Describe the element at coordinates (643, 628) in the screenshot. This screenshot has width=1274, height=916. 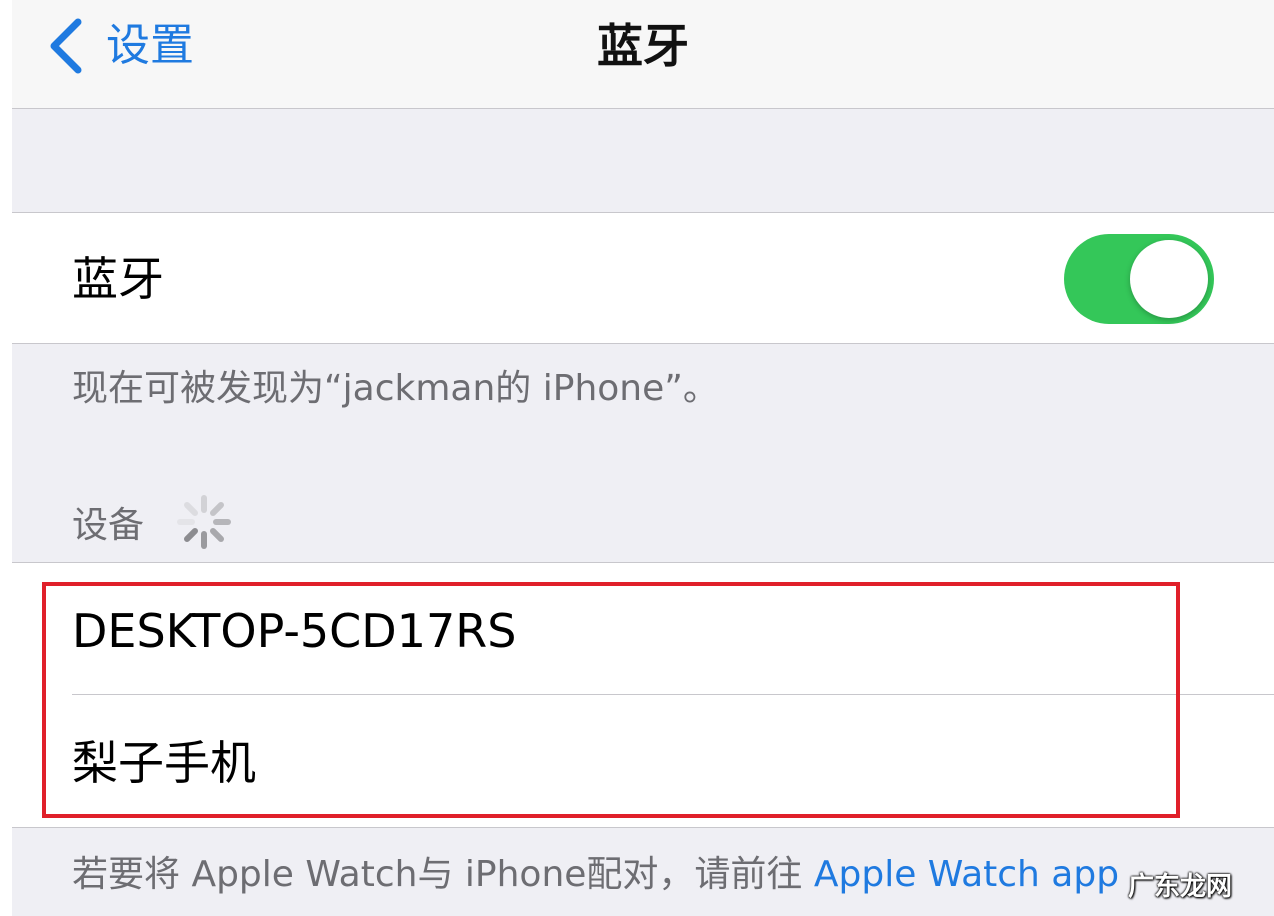
I see `device-row: DESKTOP-5CD17RS` at that location.